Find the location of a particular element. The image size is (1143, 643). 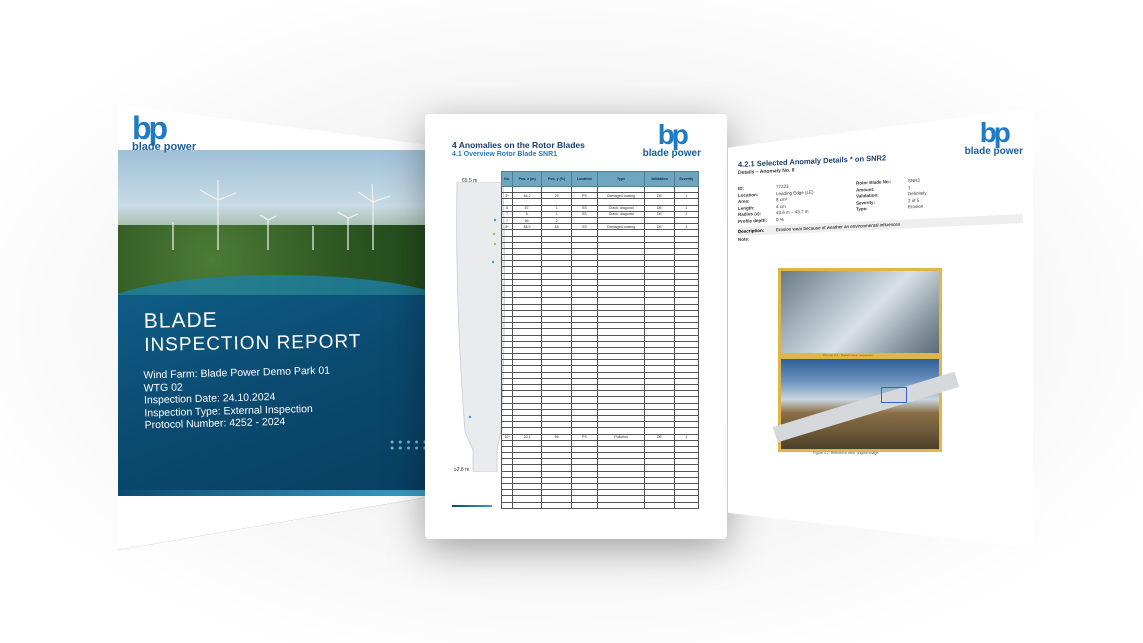

wind-turbines-icon is located at coordinates (281, 215).